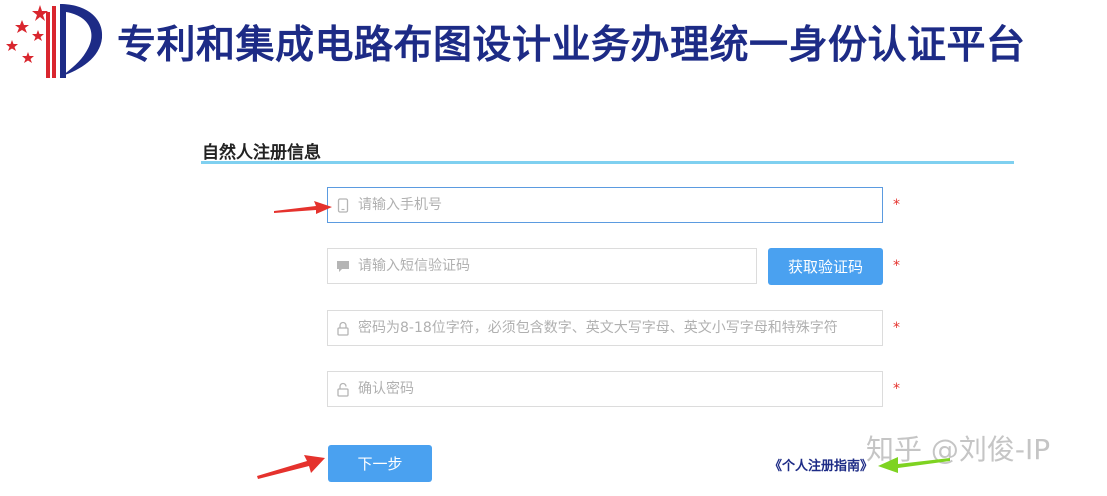 This screenshot has width=1107, height=496. I want to click on phone-field, so click(605, 205).